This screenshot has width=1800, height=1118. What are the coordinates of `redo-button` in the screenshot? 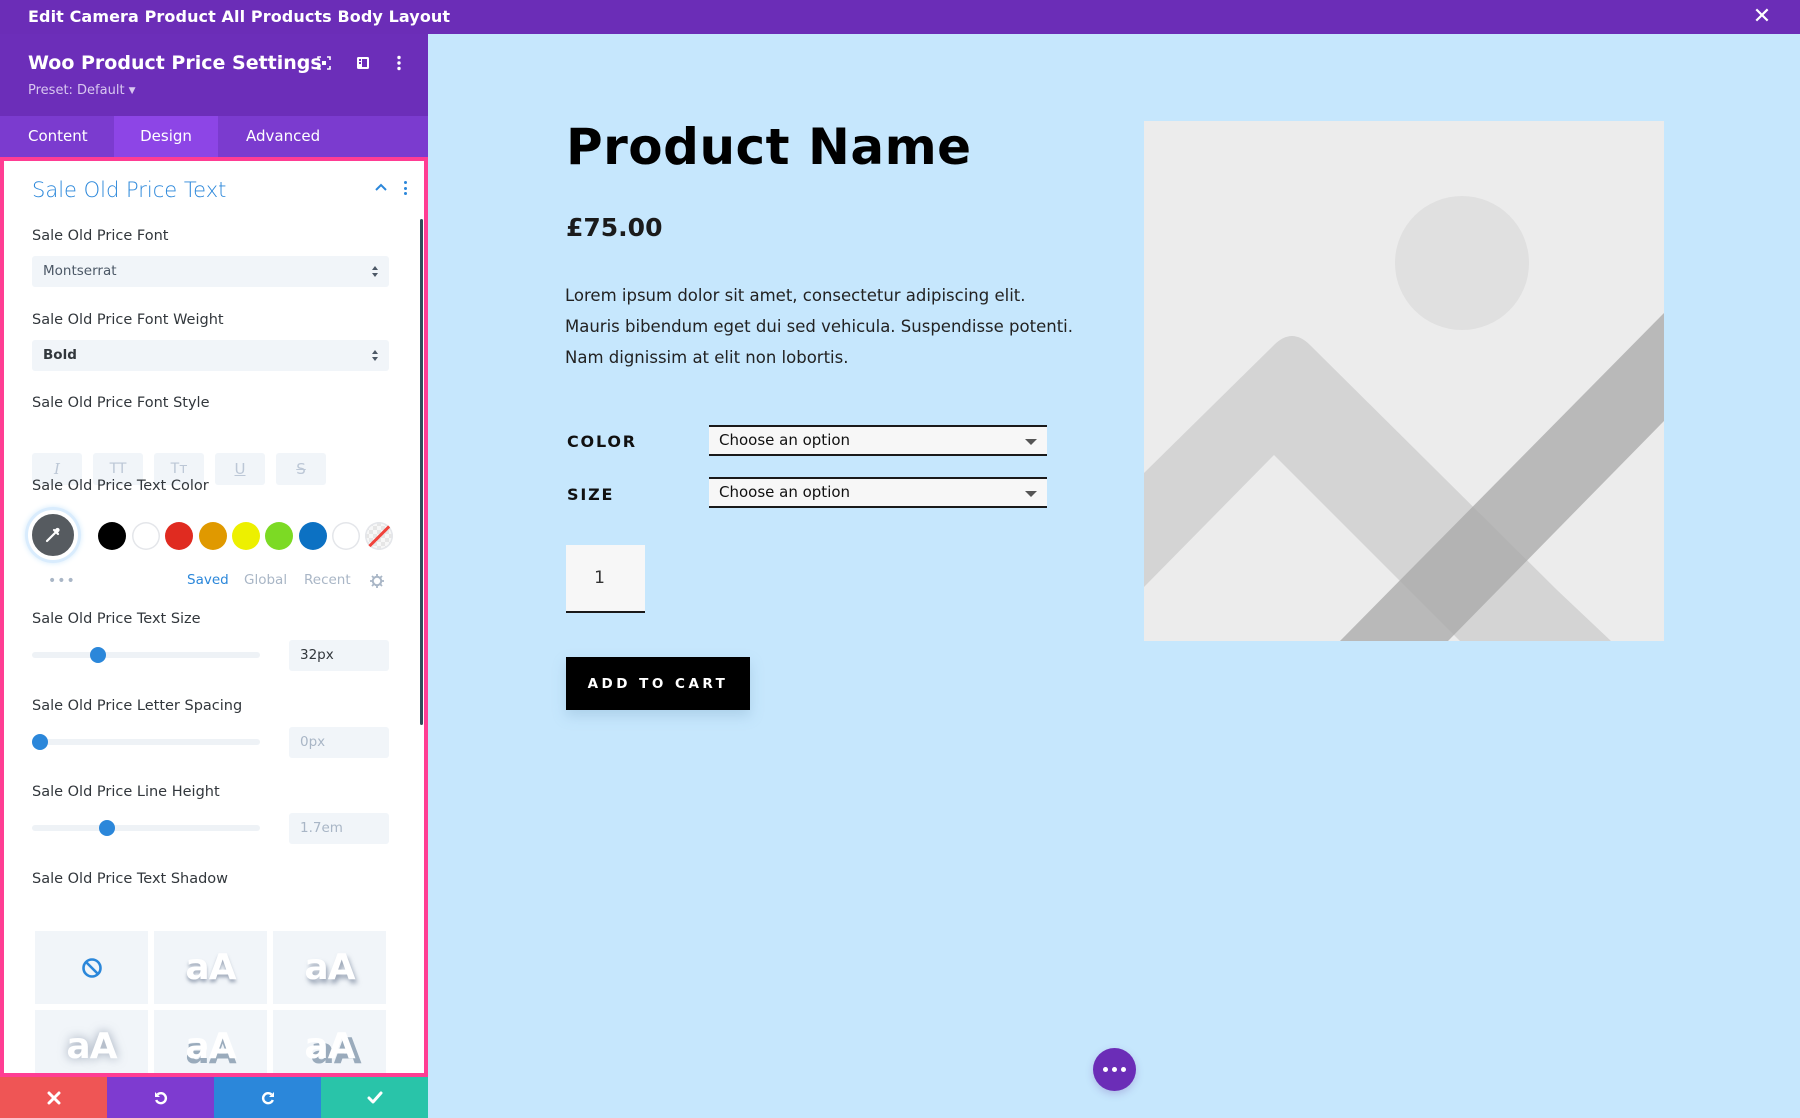 It's located at (267, 1097).